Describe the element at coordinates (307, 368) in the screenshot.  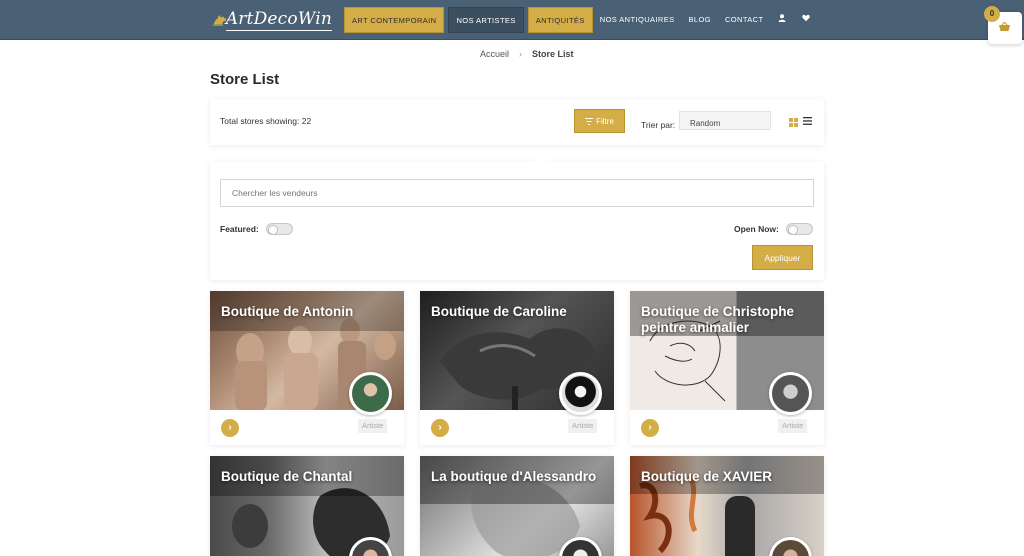
I see `store-card: Boutique de Antonin › Artiste` at that location.